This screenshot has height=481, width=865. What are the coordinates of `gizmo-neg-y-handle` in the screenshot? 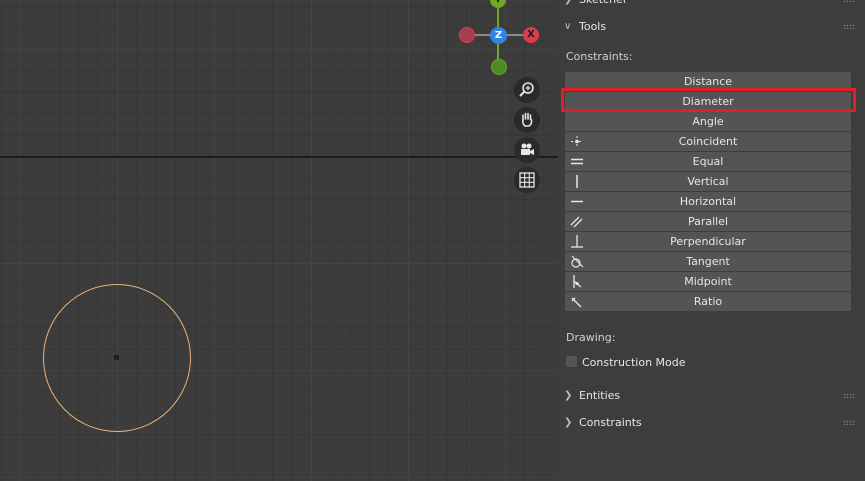 It's located at (499, 67).